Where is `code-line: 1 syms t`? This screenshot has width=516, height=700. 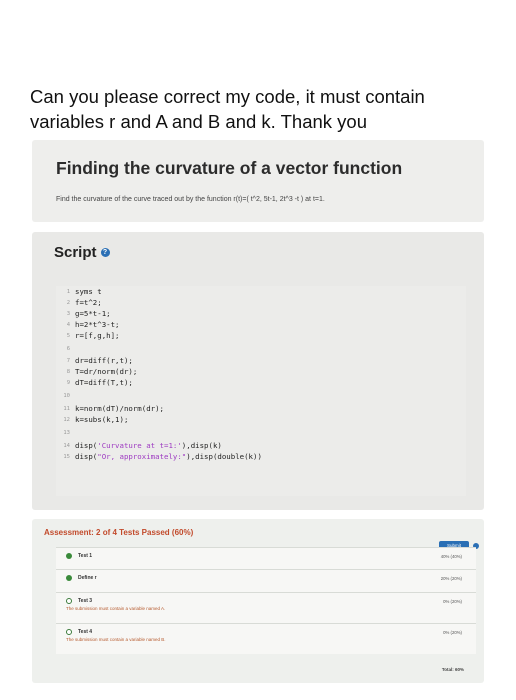
code-line: 1 syms t is located at coordinates (79, 291).